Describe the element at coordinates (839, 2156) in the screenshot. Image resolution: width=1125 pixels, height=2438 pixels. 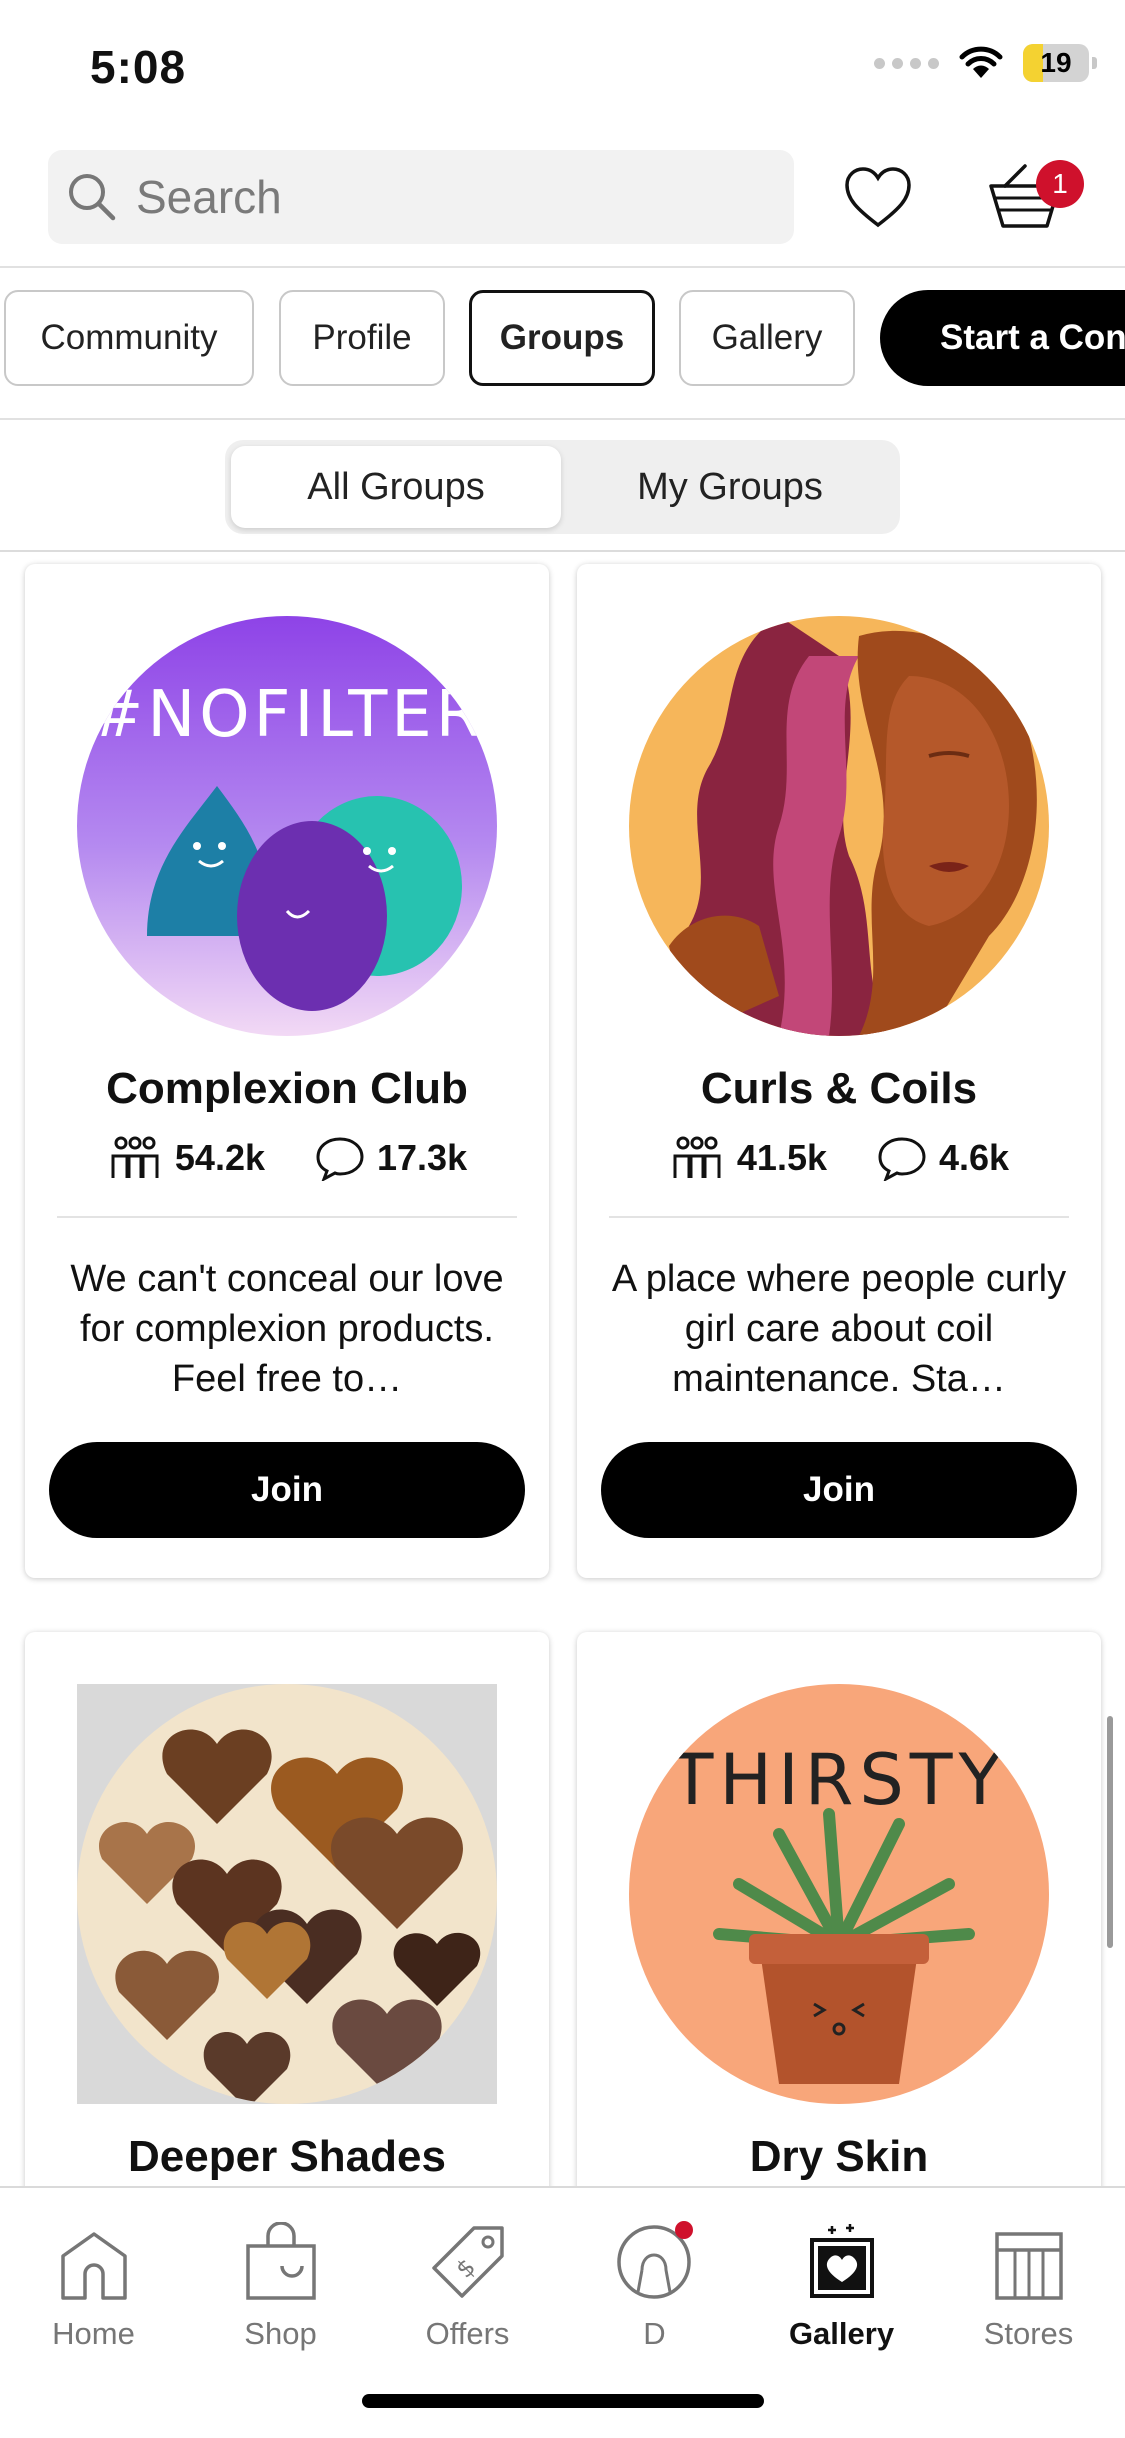
I see `group-name: Dry Skin` at that location.